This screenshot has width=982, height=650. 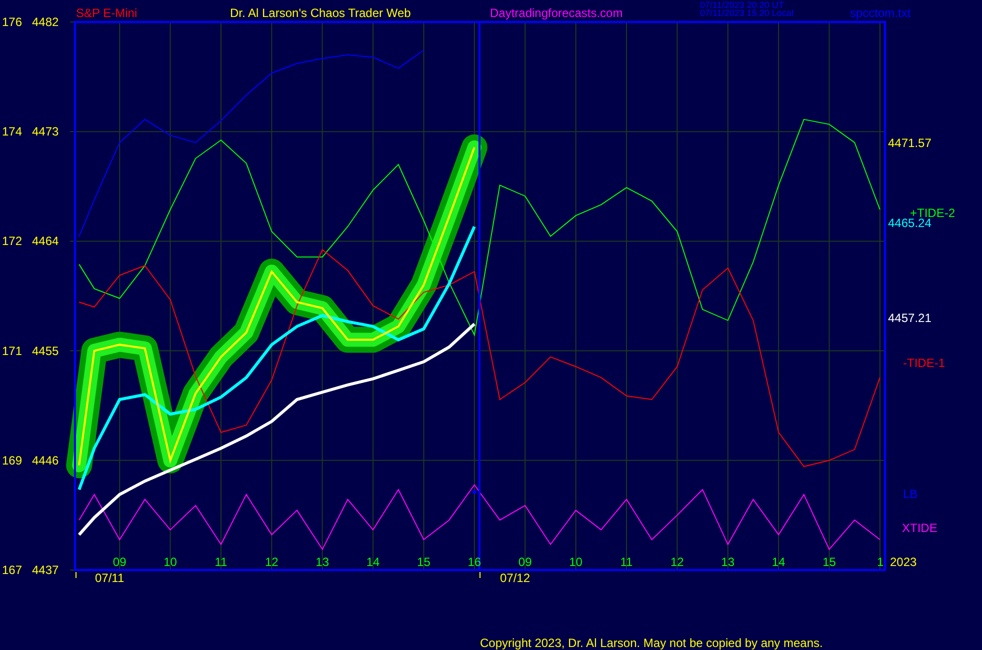 I want to click on axis-label: 172, so click(x=12, y=241).